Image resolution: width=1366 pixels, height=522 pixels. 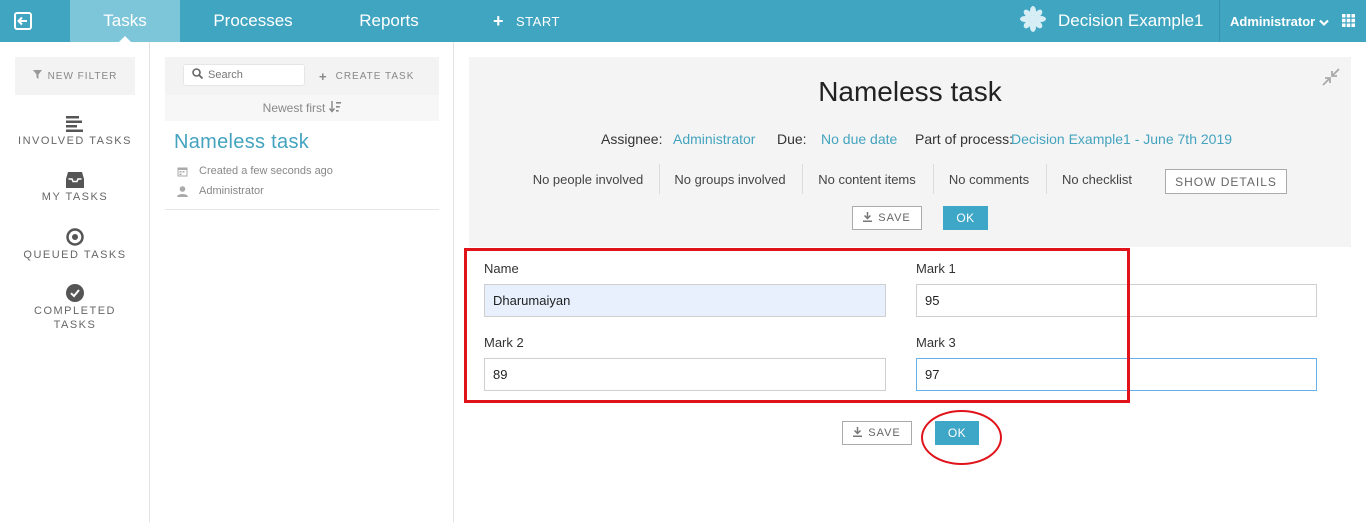 I want to click on assignee-link: Administrator, so click(x=714, y=139).